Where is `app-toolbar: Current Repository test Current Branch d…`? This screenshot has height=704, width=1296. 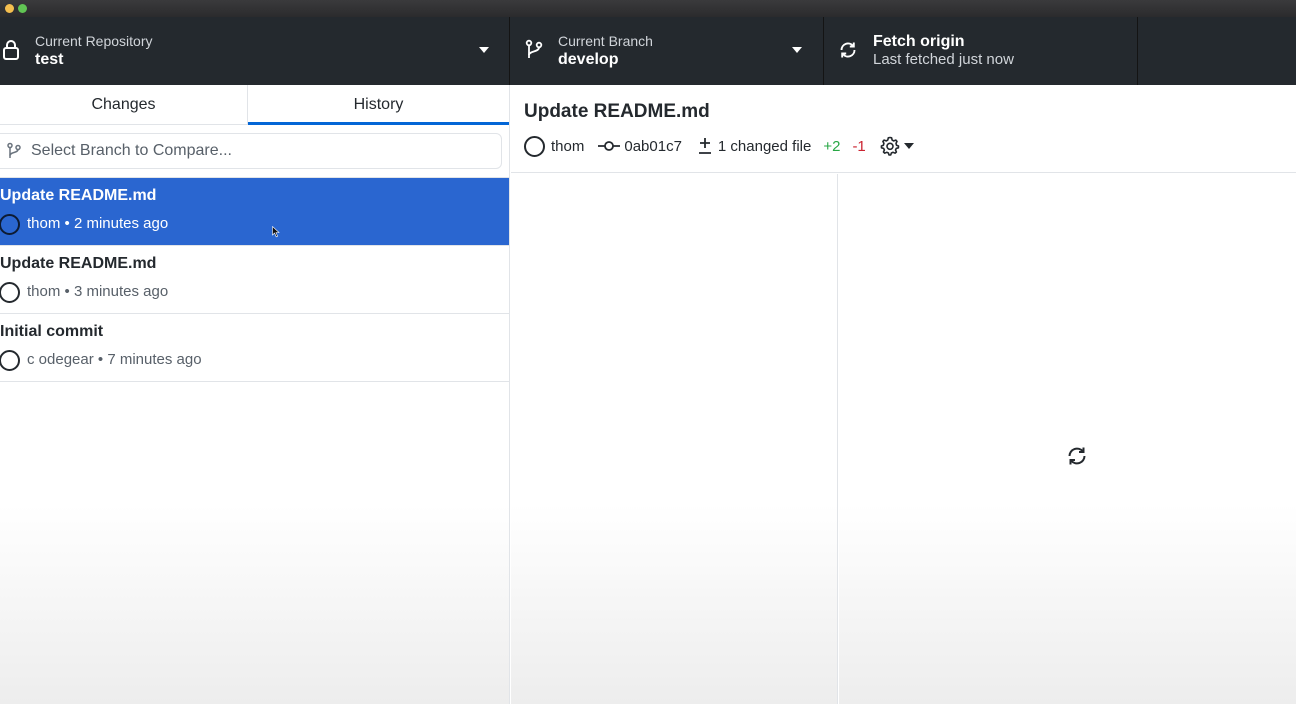 app-toolbar: Current Repository test Current Branch d… is located at coordinates (648, 51).